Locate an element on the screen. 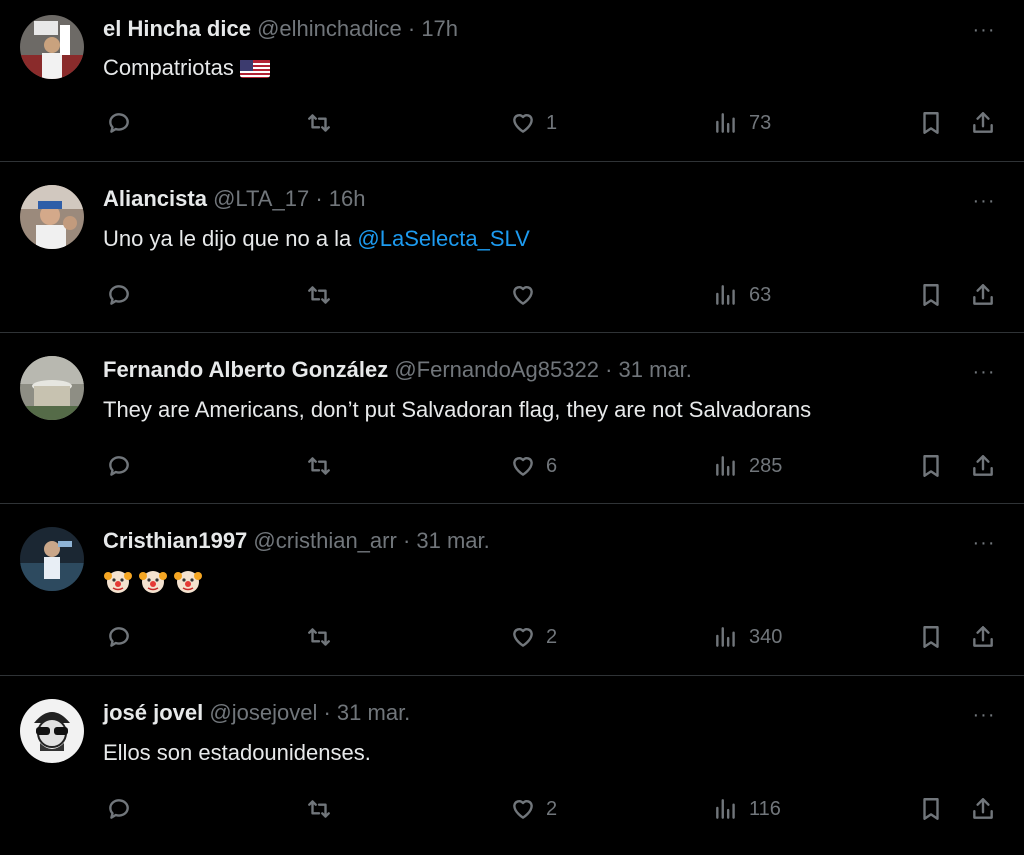 This screenshot has height=855, width=1024. views-button: 285 is located at coordinates (747, 466).